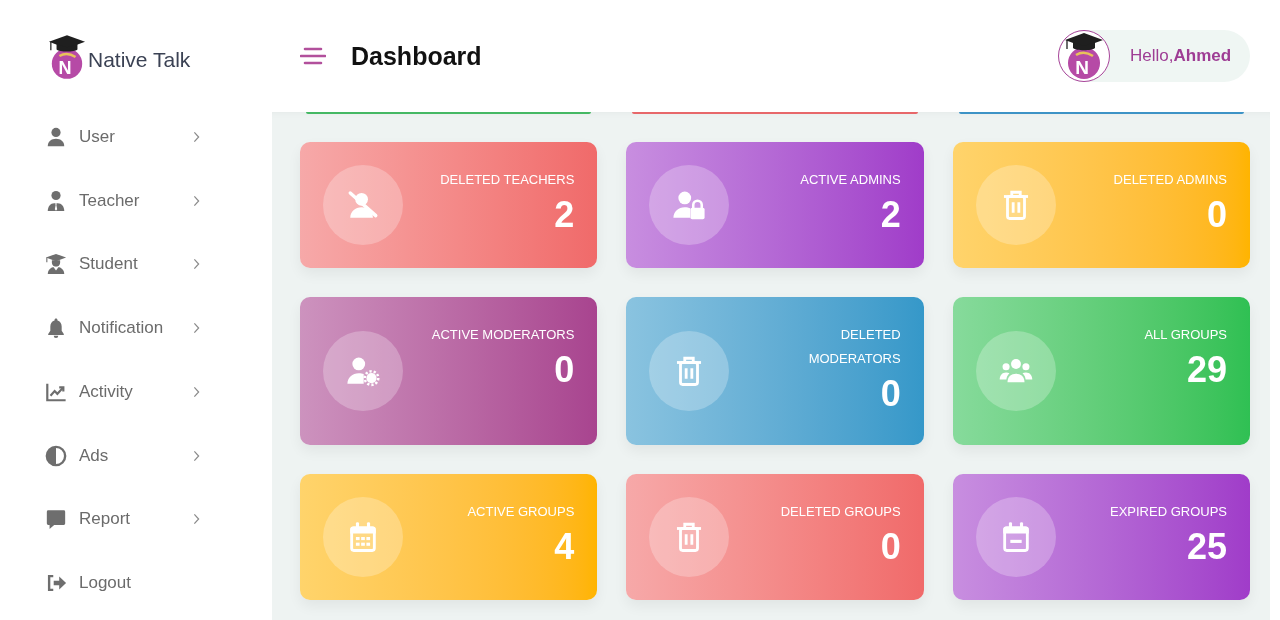  I want to click on sidebar-item: Notification, so click(122, 328).